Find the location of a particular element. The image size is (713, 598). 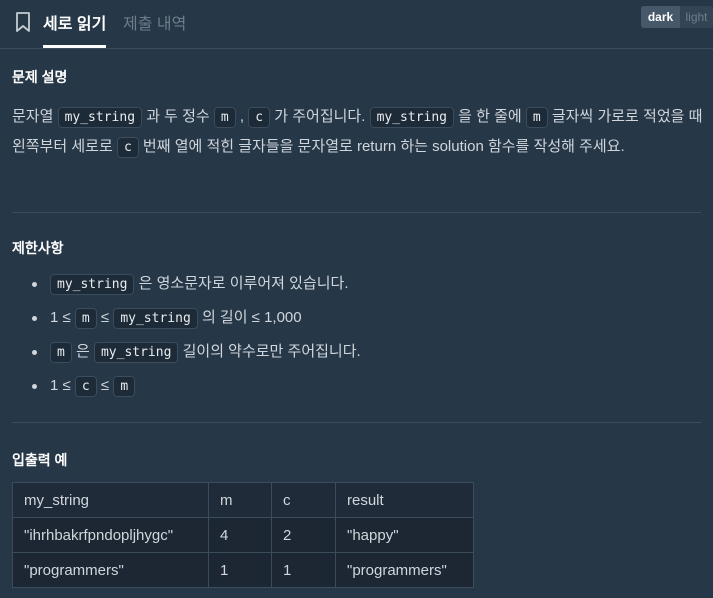

bookmark-icon is located at coordinates (23, 22).